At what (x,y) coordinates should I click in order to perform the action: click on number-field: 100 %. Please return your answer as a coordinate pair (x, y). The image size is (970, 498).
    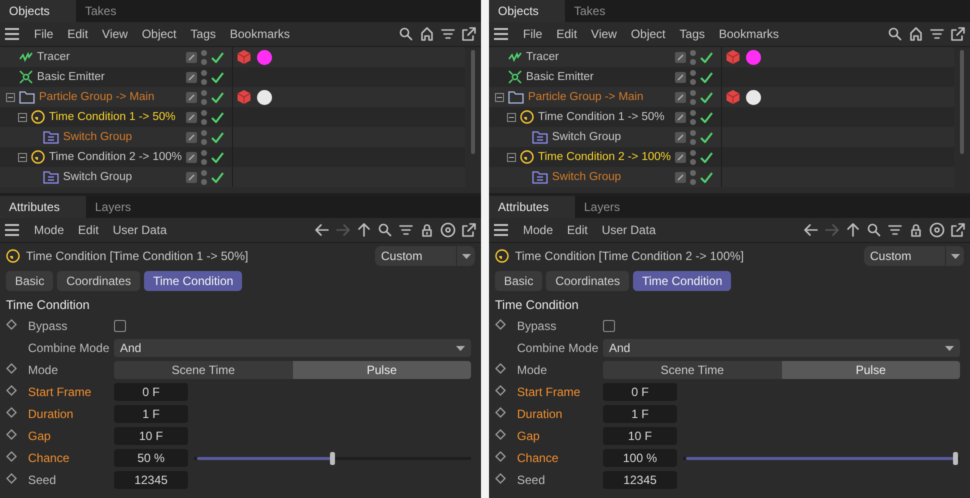
    Looking at the image, I should click on (640, 458).